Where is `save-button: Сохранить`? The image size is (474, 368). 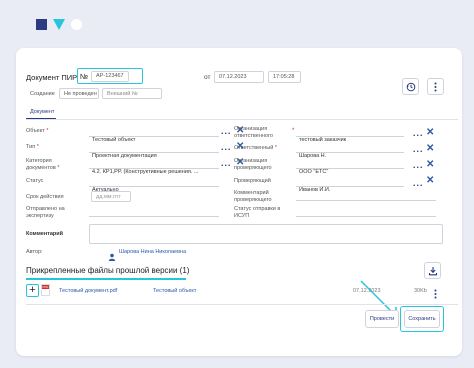 save-button: Сохранить is located at coordinates (422, 319).